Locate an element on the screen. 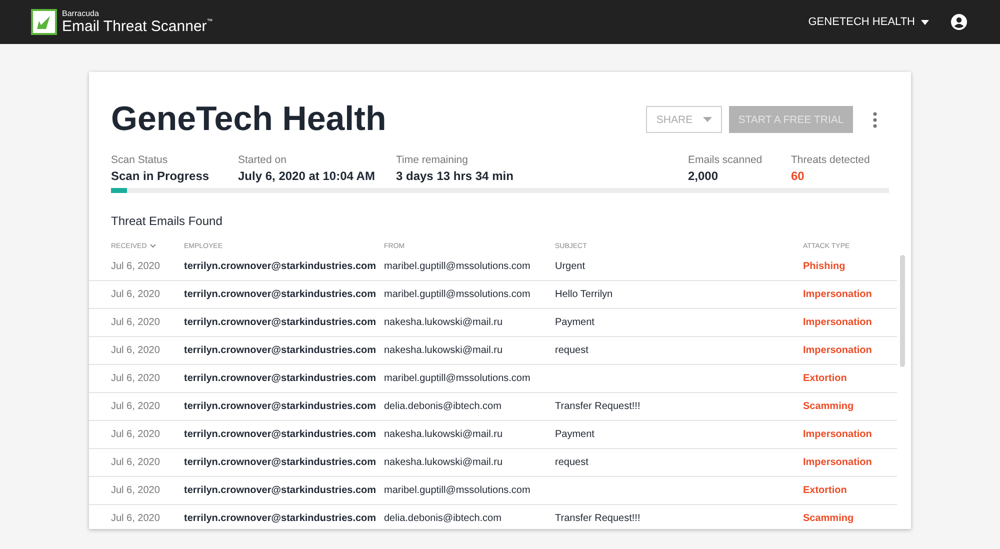  stat-label: Emails scanned is located at coordinates (726, 160).